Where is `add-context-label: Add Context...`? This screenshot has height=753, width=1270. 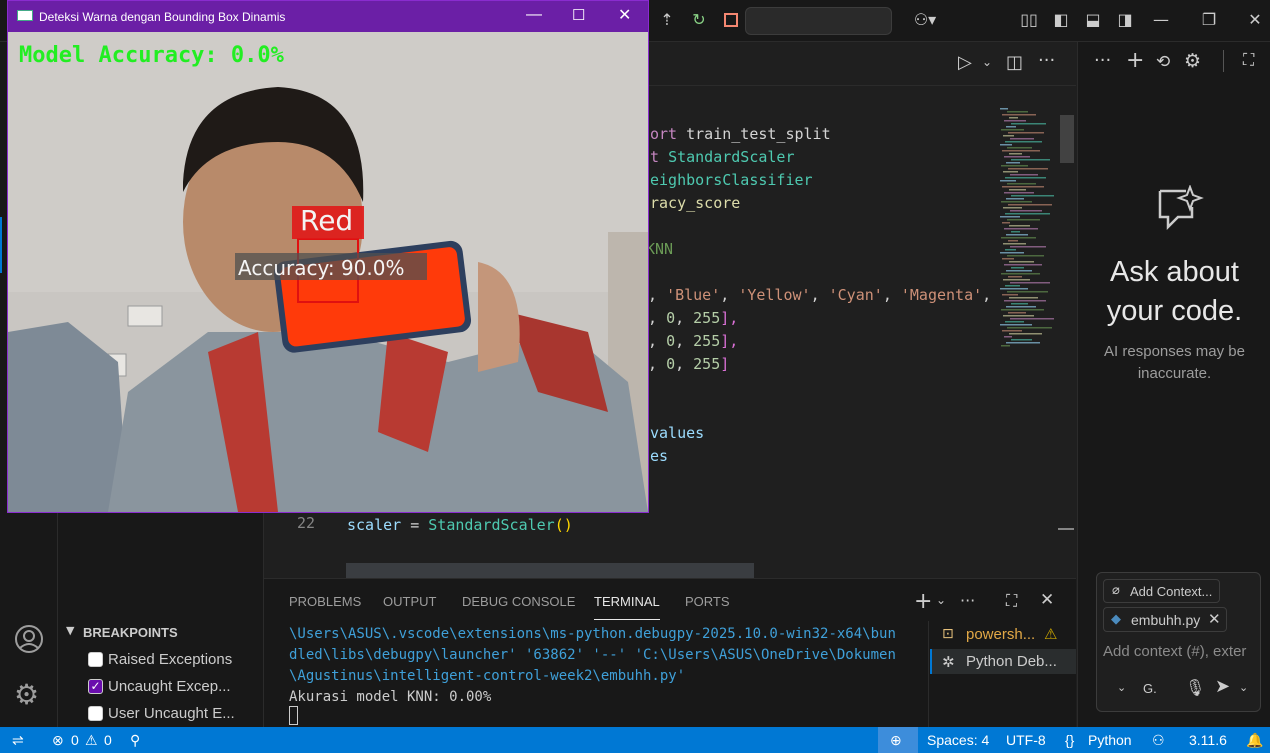 add-context-label: Add Context... is located at coordinates (1171, 591).